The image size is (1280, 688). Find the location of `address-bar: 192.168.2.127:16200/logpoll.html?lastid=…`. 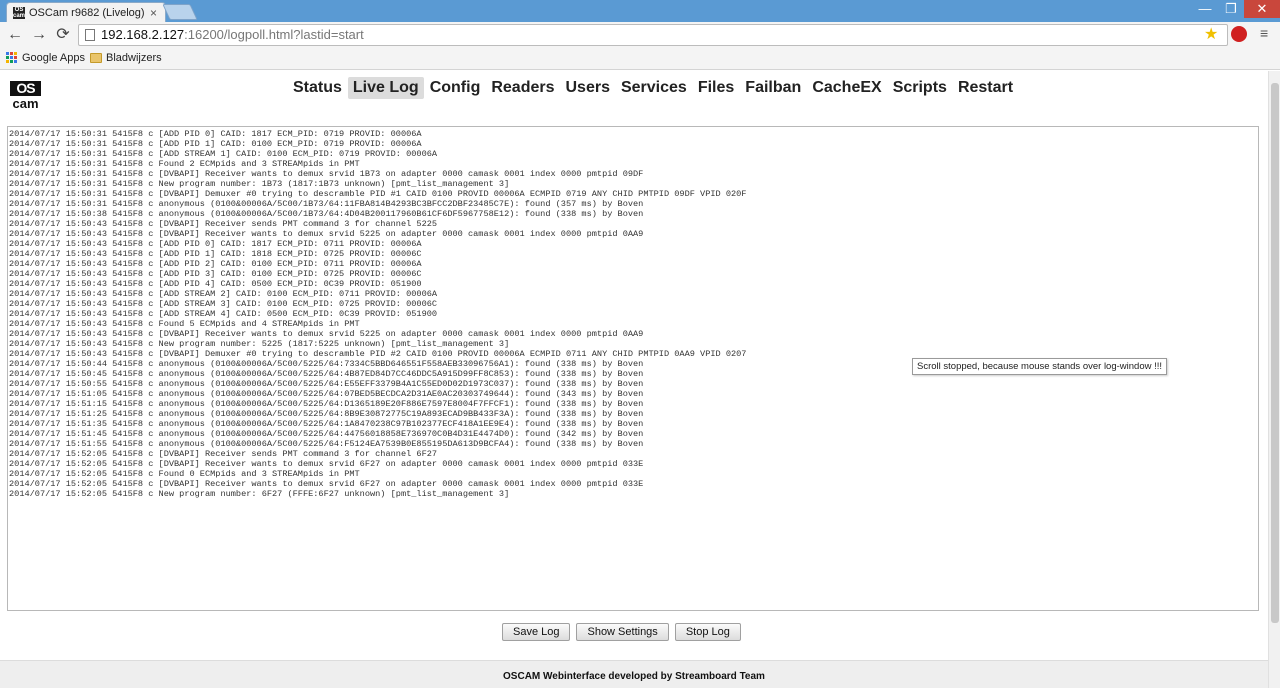

address-bar: 192.168.2.127:16200/logpoll.html?lastid=… is located at coordinates (653, 35).